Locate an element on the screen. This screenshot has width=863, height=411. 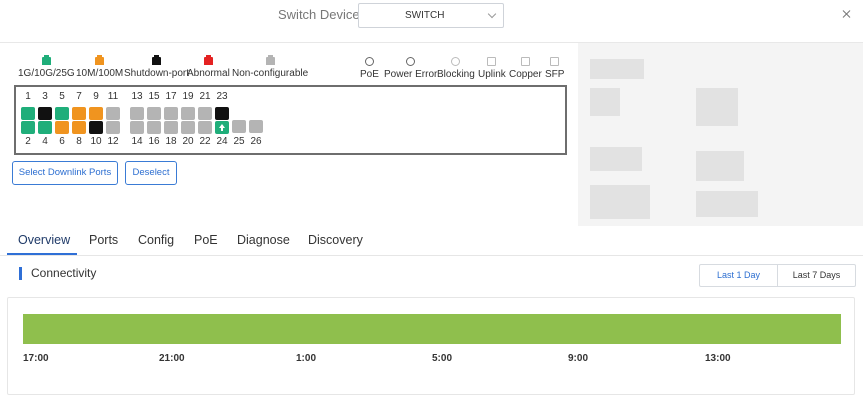
port-number: 11 is located at coordinates (113, 96).